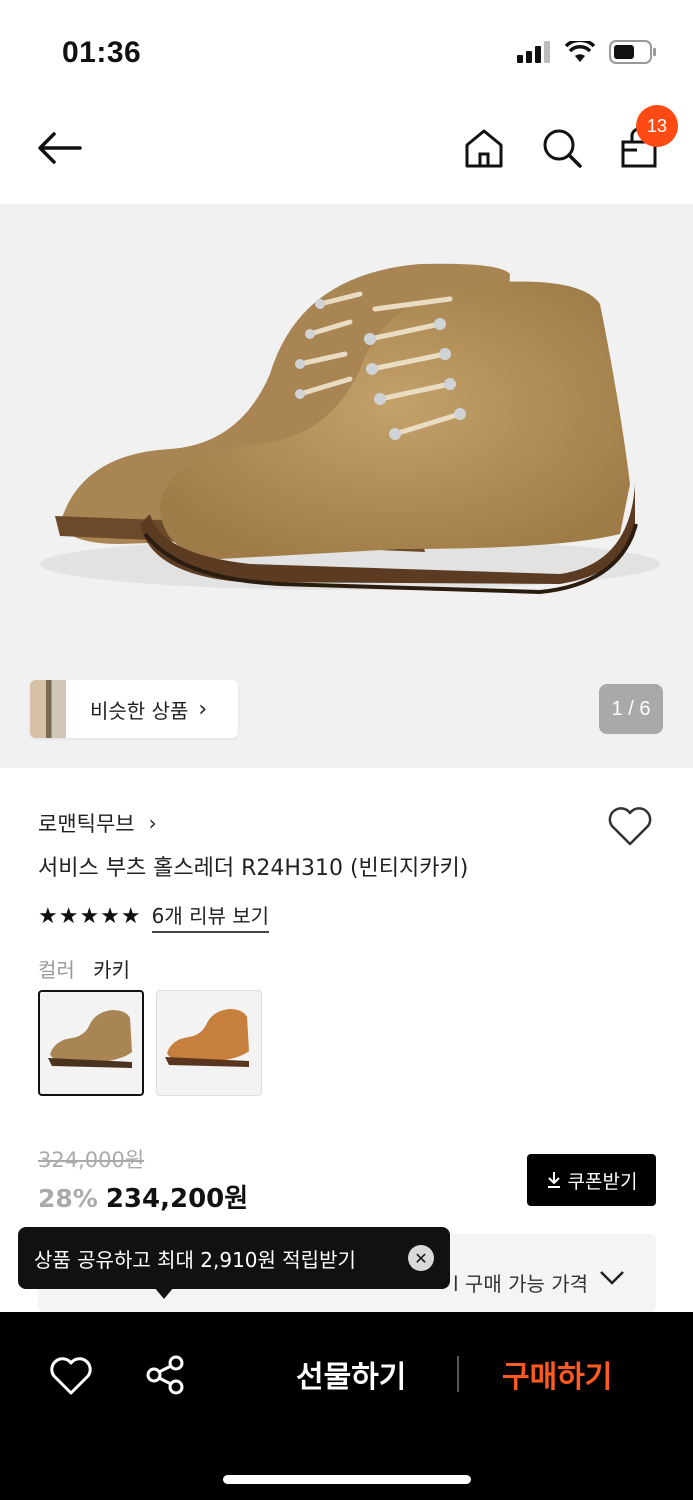 The height and width of the screenshot is (1500, 693). What do you see at coordinates (484, 148) in the screenshot?
I see `home-icon` at bounding box center [484, 148].